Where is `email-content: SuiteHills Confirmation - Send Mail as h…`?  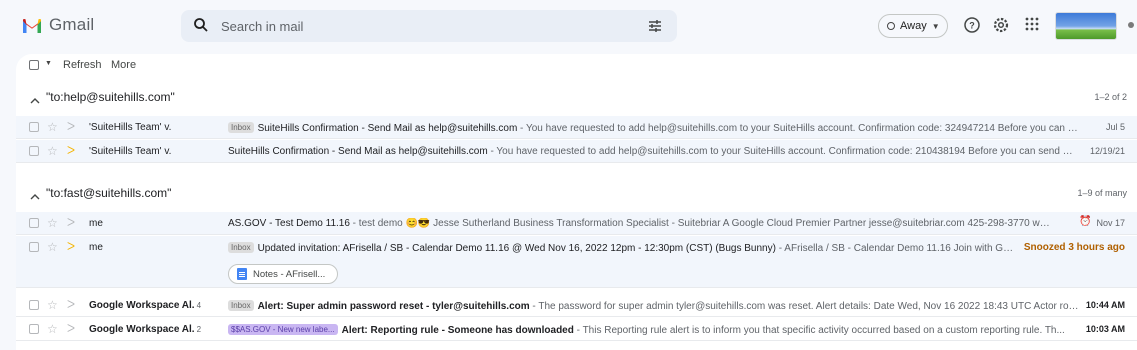
email-content: SuiteHills Confirmation - Send Mail as h… is located at coordinates (654, 151).